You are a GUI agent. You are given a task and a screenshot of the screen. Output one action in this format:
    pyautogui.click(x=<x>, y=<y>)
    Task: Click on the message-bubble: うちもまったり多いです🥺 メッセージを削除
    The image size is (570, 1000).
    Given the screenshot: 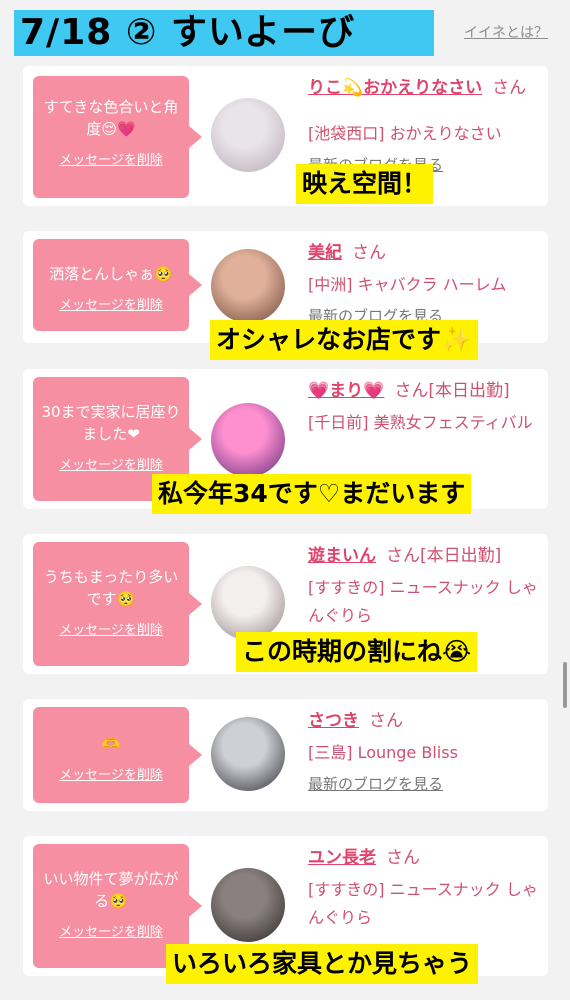 What is the action you would take?
    pyautogui.click(x=117, y=604)
    